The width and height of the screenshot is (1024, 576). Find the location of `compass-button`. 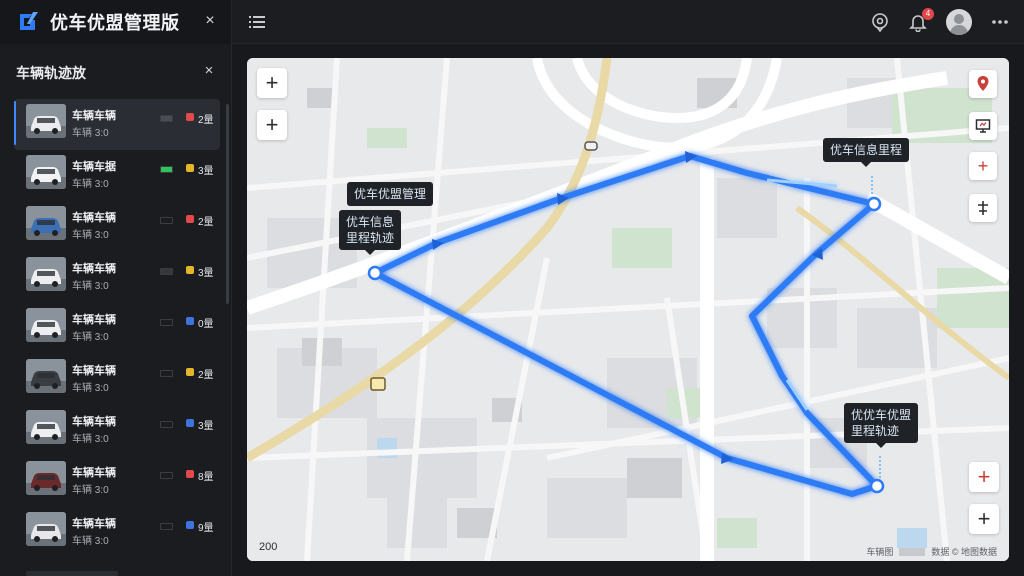

compass-button is located at coordinates (983, 208).